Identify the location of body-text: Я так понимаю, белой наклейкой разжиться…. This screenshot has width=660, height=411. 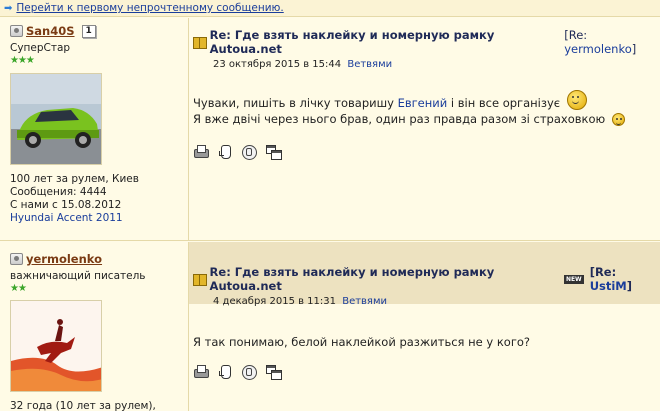
(362, 342).